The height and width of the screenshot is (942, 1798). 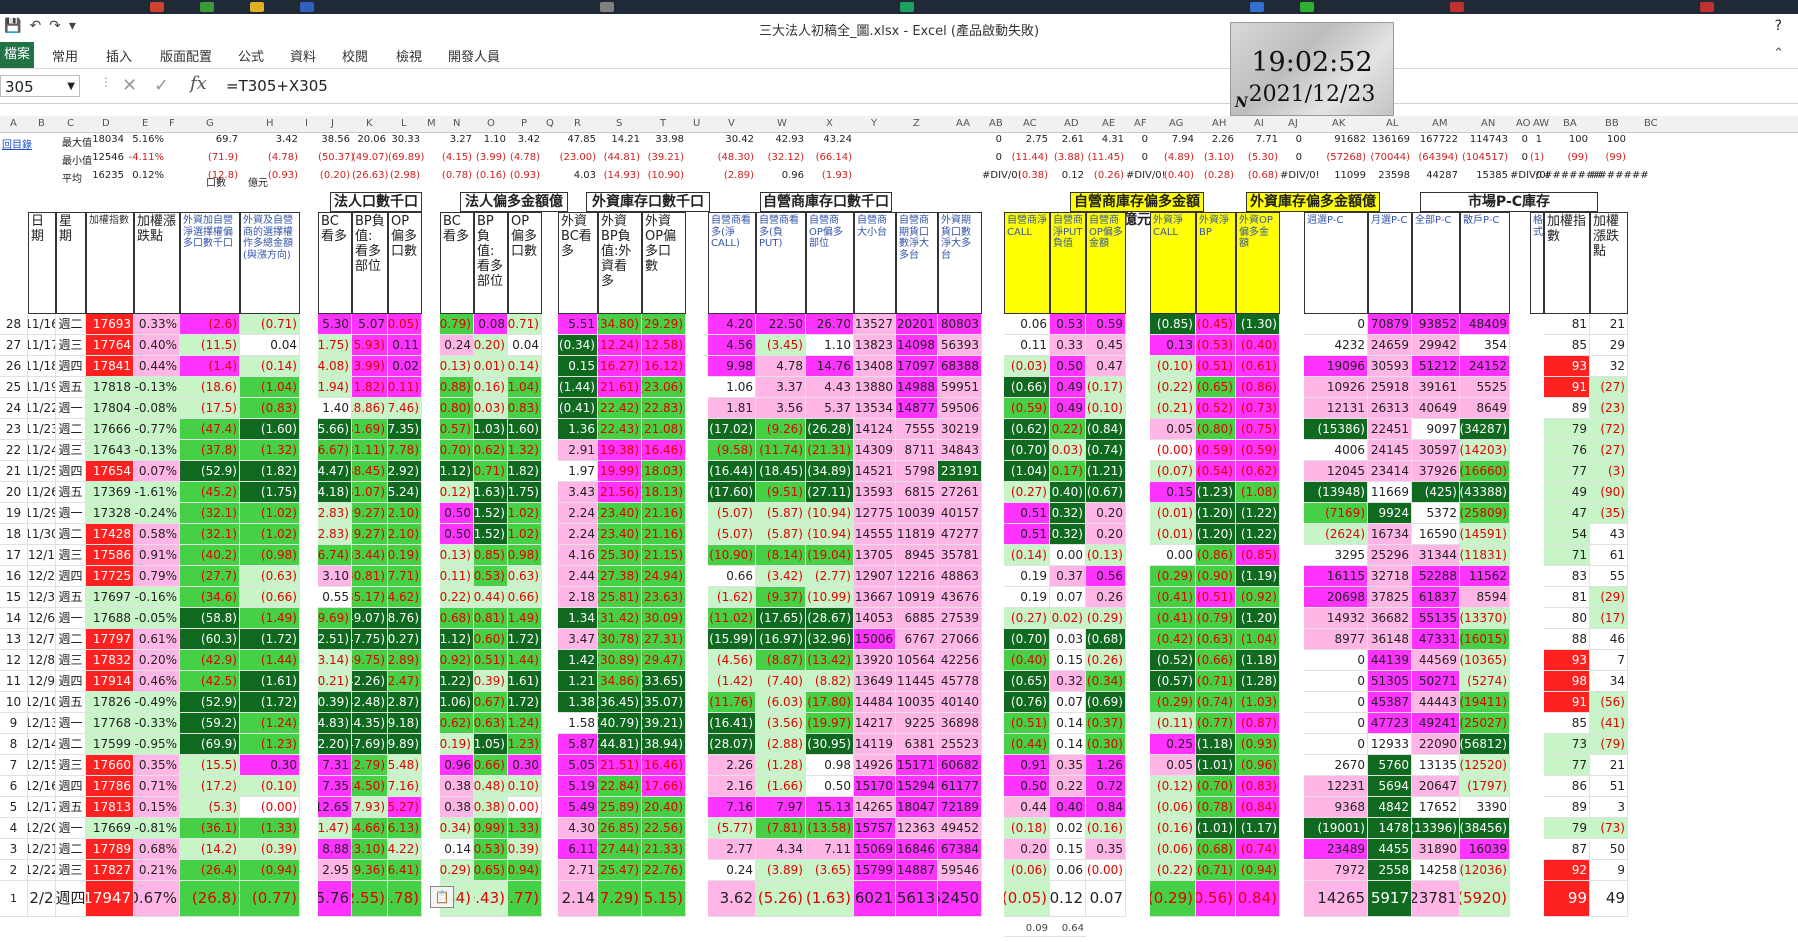 What do you see at coordinates (71, 723) in the screenshot?
I see `table-cell: 週一` at bounding box center [71, 723].